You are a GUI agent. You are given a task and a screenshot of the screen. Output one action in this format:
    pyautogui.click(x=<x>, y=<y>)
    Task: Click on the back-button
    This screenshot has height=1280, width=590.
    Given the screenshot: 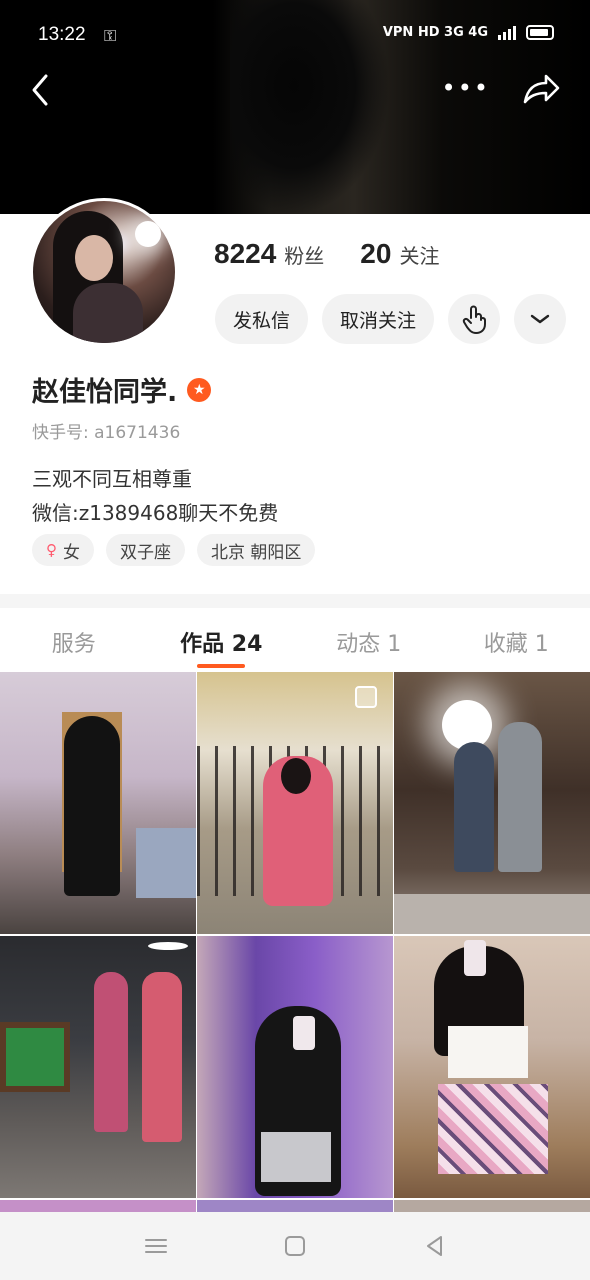 What is the action you would take?
    pyautogui.click(x=41, y=90)
    